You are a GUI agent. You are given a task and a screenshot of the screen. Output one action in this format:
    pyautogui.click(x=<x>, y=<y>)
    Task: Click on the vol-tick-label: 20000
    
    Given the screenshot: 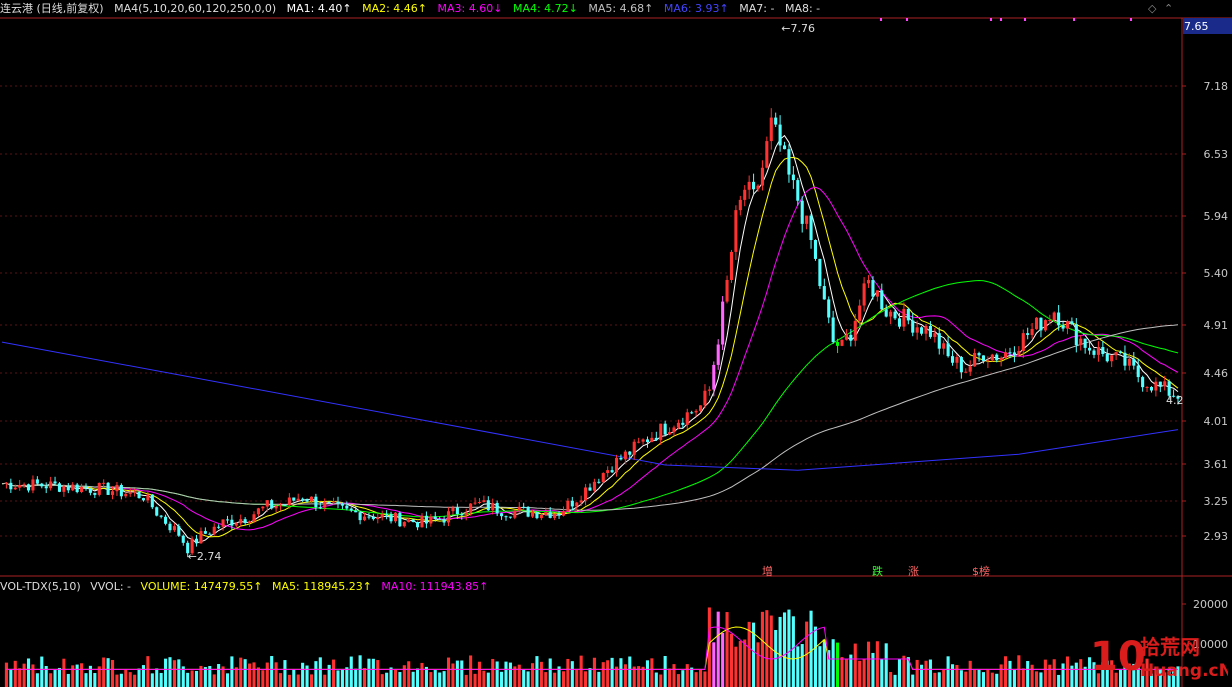 What is the action you would take?
    pyautogui.click(x=1210, y=604)
    